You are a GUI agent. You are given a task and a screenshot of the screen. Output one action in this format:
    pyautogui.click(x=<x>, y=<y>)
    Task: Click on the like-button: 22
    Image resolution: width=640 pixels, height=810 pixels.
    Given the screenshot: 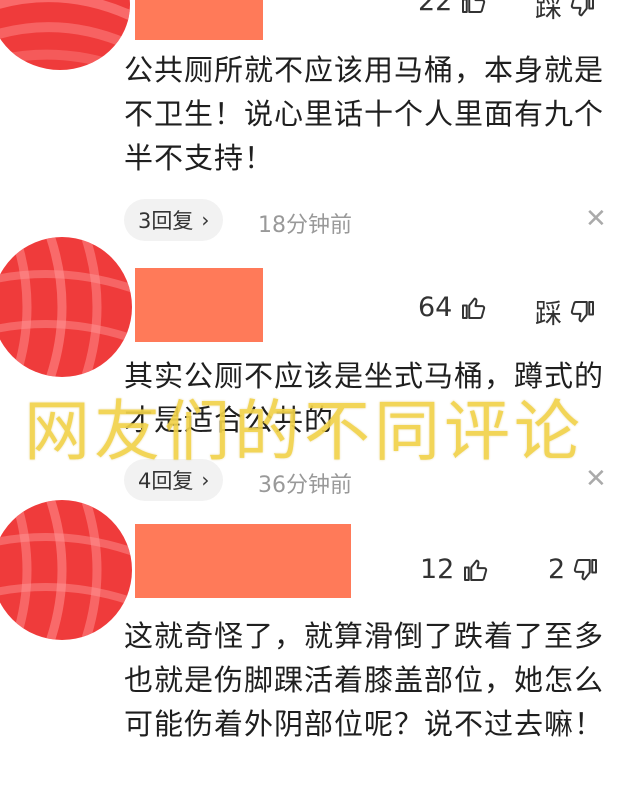 What is the action you would take?
    pyautogui.click(x=453, y=8)
    